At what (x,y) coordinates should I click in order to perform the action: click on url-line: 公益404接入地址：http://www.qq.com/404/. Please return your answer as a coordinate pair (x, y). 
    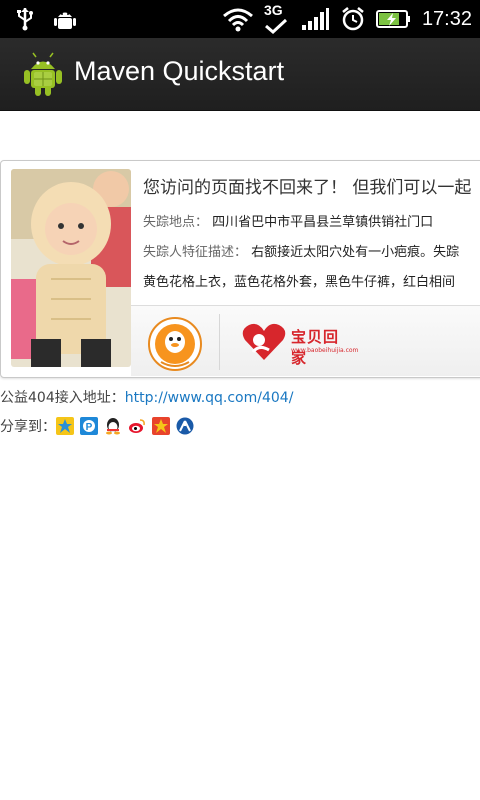
    Looking at the image, I should click on (146, 397).